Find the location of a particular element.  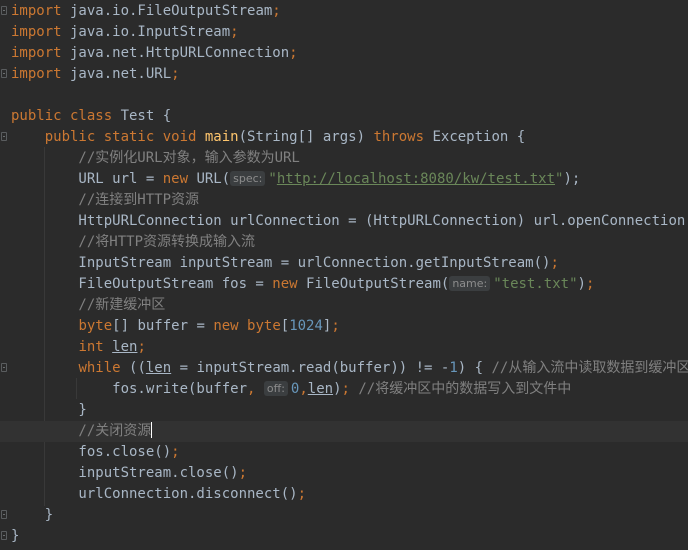

code-token: throws is located at coordinates (403, 137).